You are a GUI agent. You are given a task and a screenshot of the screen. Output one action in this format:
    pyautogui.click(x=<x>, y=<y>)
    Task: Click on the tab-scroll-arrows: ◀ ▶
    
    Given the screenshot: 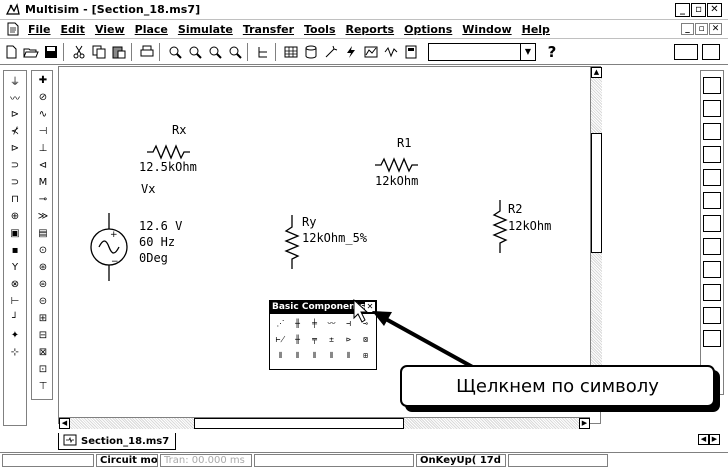 What is the action you would take?
    pyautogui.click(x=709, y=439)
    